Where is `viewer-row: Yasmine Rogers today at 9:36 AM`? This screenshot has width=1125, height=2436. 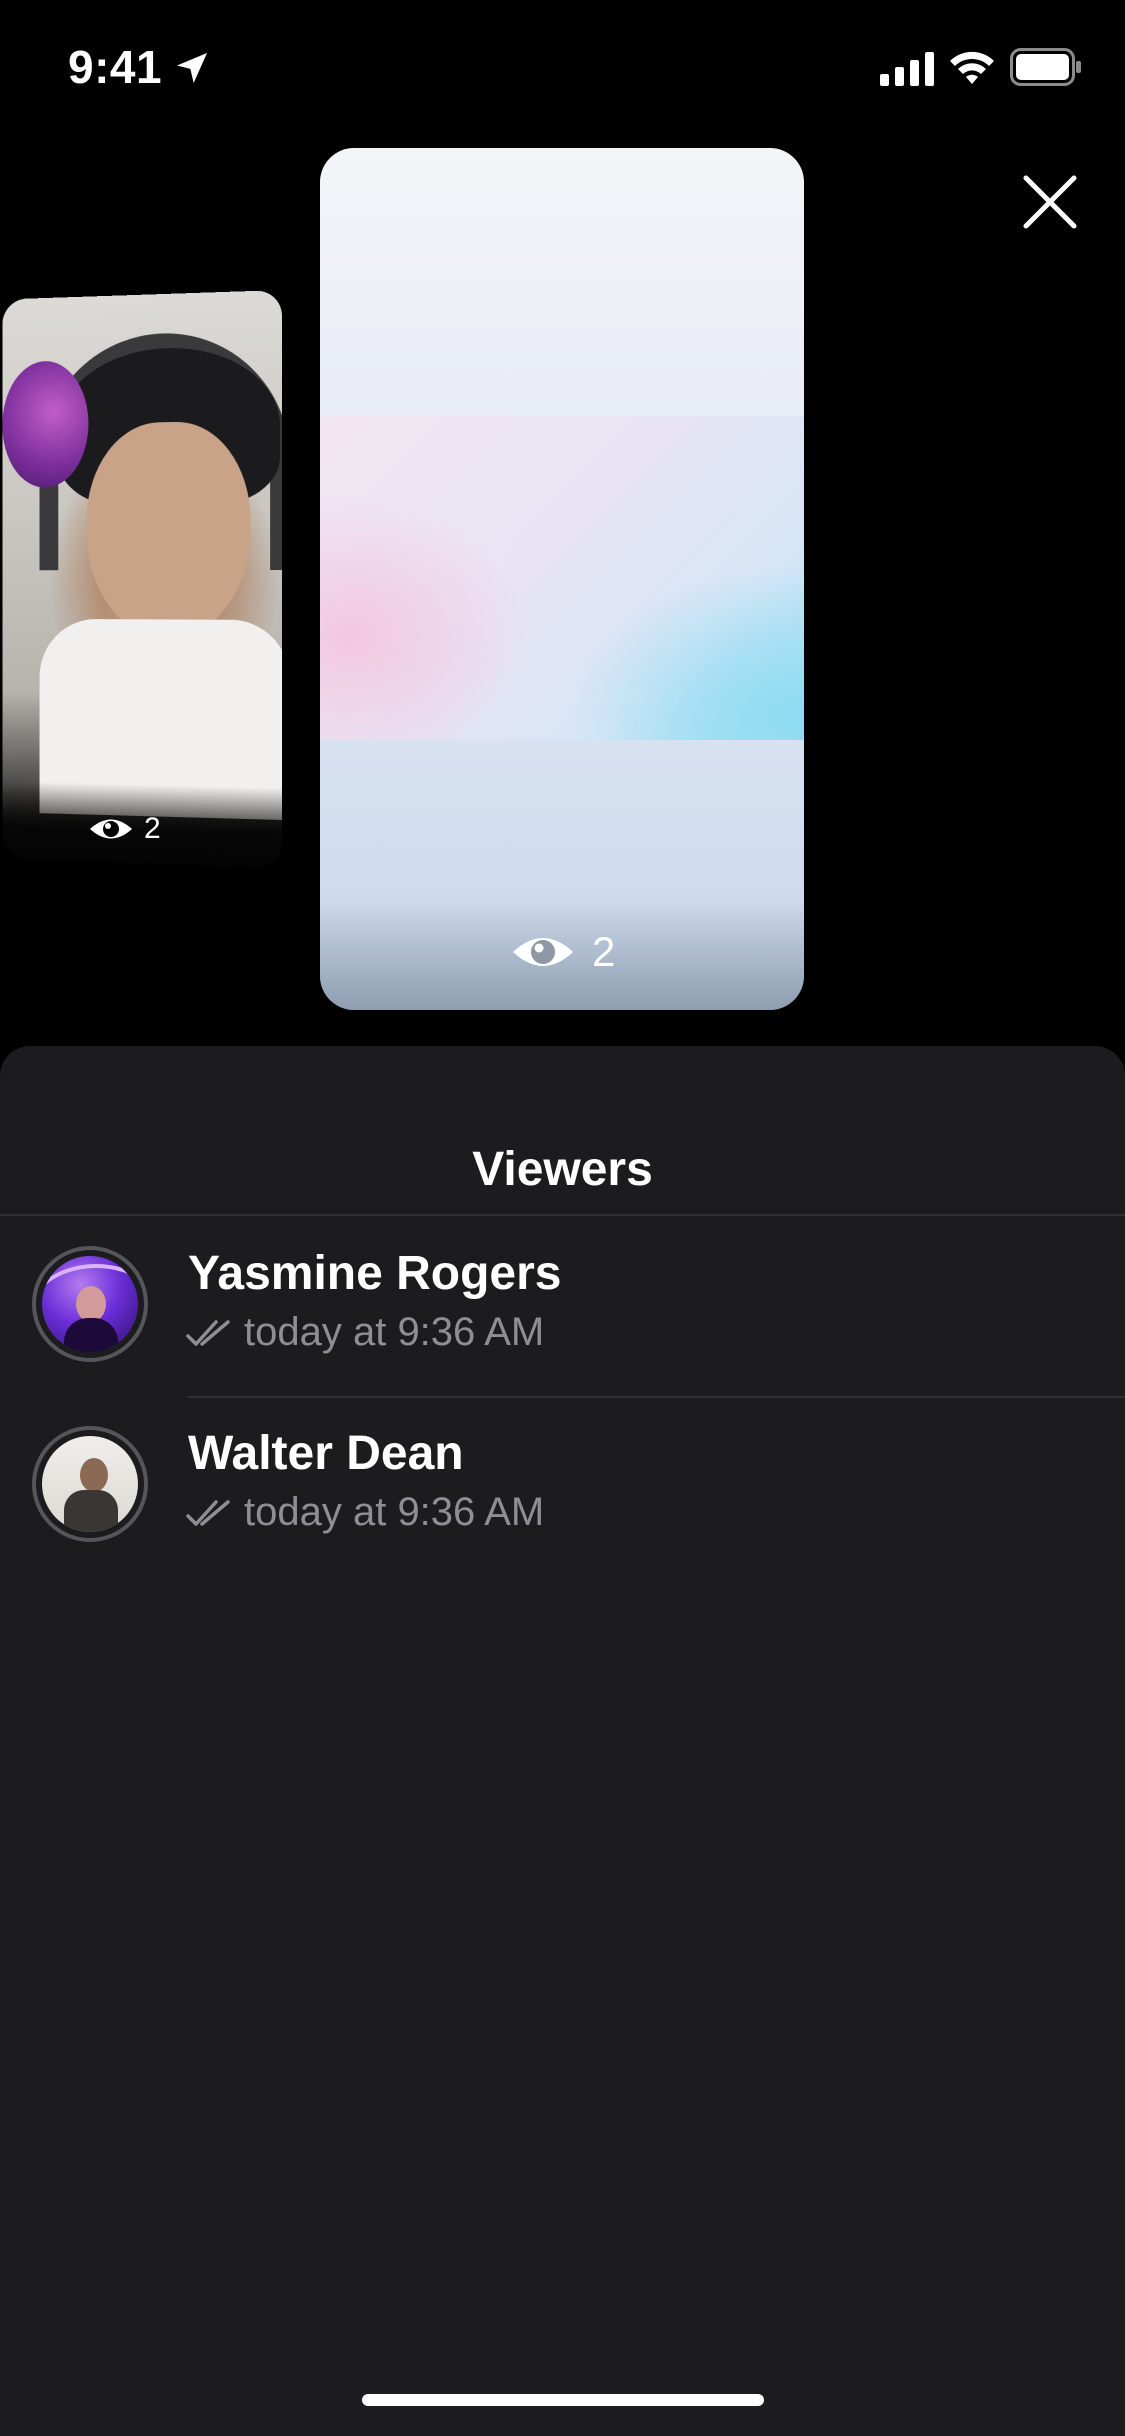
viewer-row: Yasmine Rogers today at 9:36 AM is located at coordinates (562, 1306).